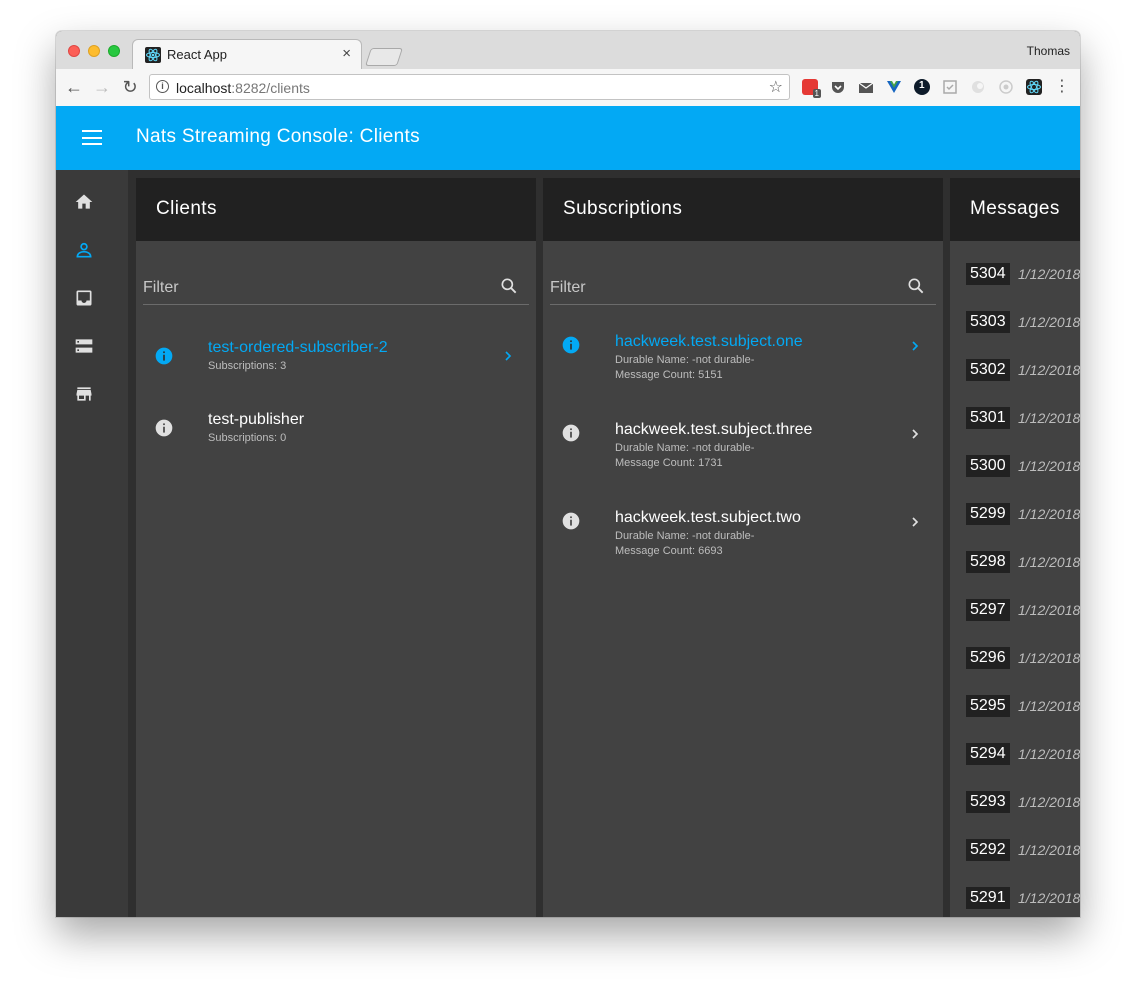  I want to click on mail-extension-icon, so click(866, 87).